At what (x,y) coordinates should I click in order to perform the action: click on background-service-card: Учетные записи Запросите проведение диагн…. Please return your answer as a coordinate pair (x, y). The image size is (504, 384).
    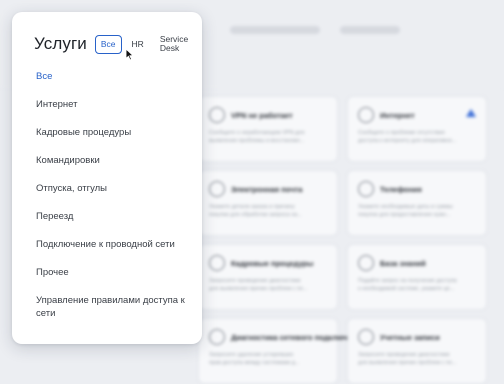
    Looking at the image, I should click on (417, 351).